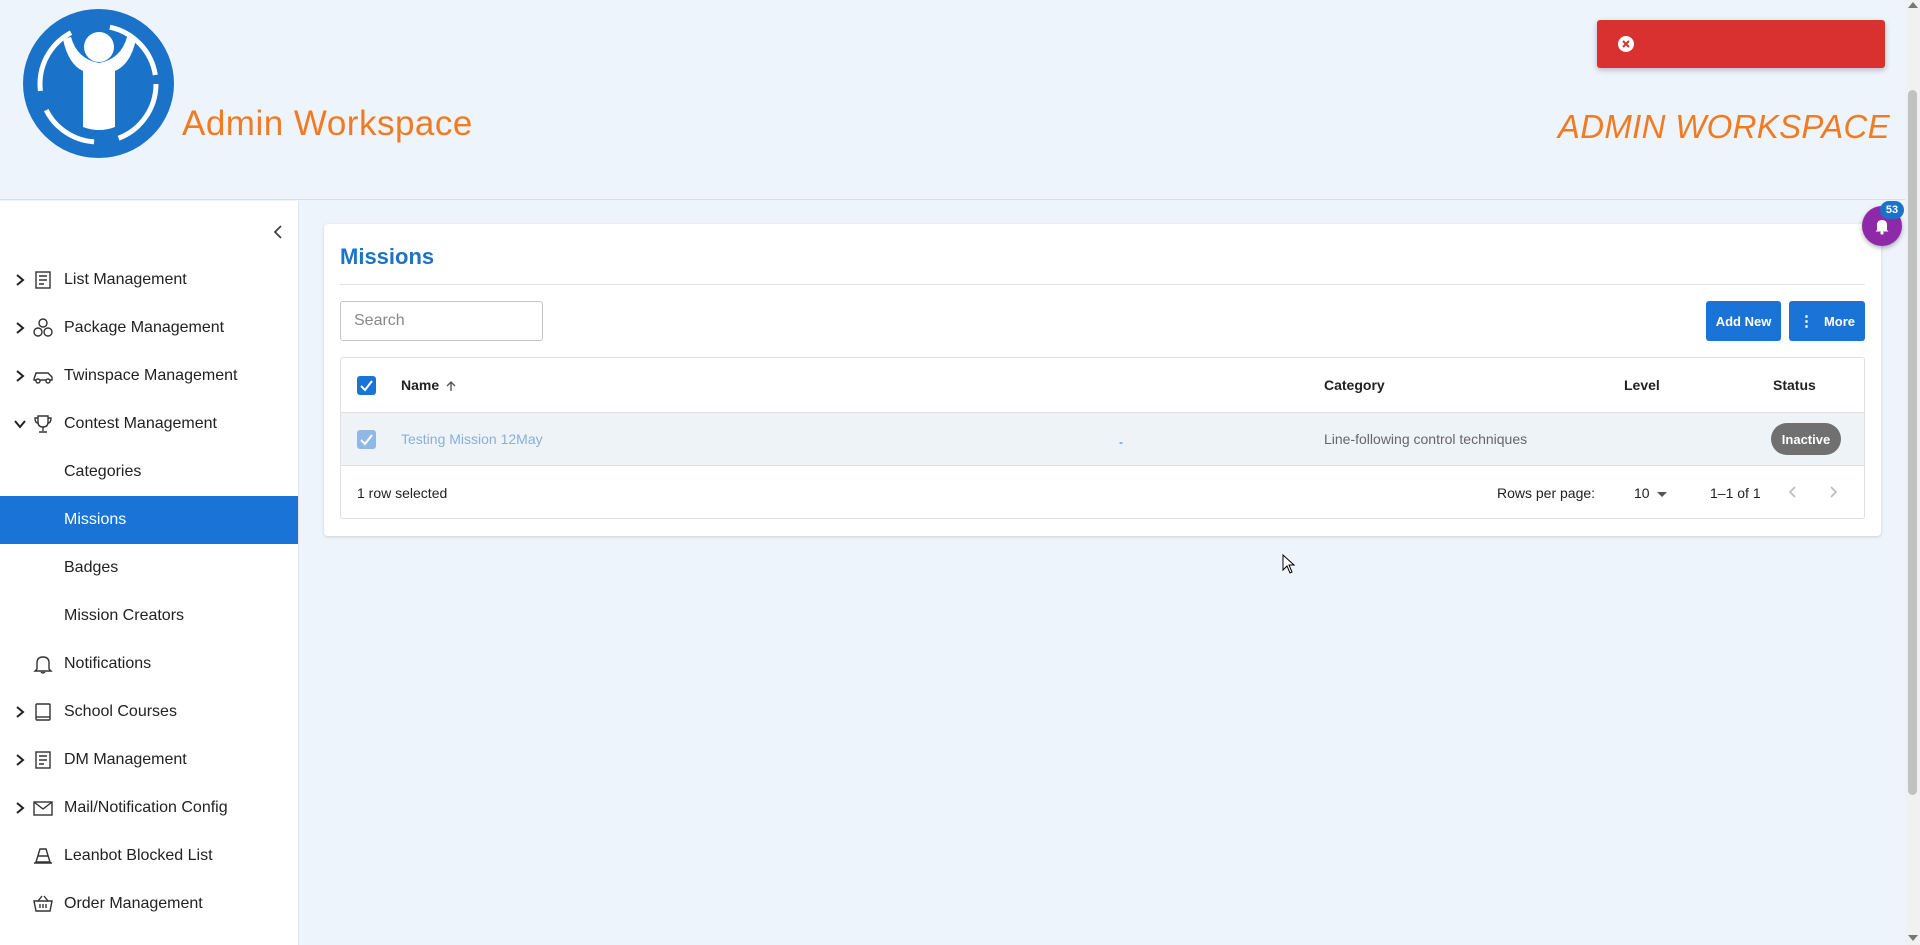  Describe the element at coordinates (20, 424) in the screenshot. I see `chevron-down-icon` at that location.